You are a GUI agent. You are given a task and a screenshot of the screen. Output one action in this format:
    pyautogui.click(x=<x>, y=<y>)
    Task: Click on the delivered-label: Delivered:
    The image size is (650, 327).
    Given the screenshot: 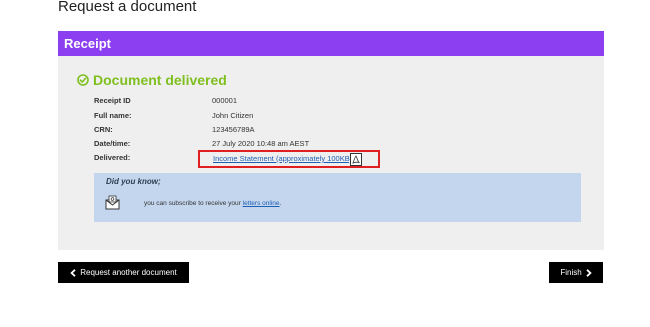 What is the action you would take?
    pyautogui.click(x=112, y=157)
    